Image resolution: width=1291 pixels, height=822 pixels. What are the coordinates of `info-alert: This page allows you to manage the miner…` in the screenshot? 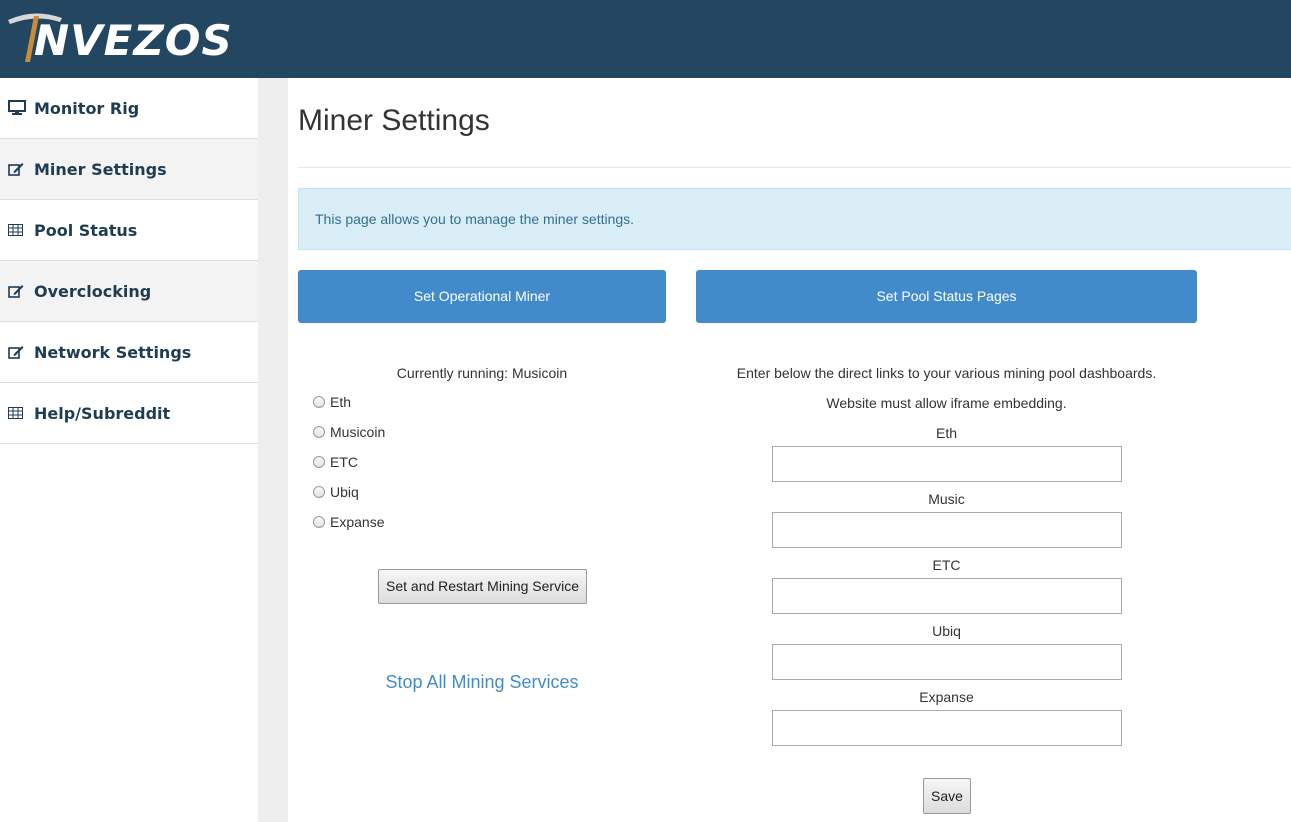 It's located at (794, 219).